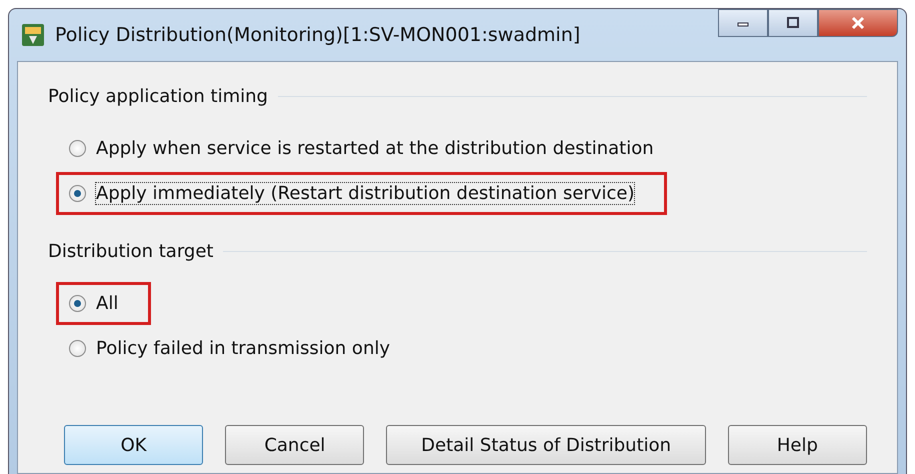 The image size is (915, 474). Describe the element at coordinates (546, 445) in the screenshot. I see `dialog-button: Detail Status of Distribution` at that location.